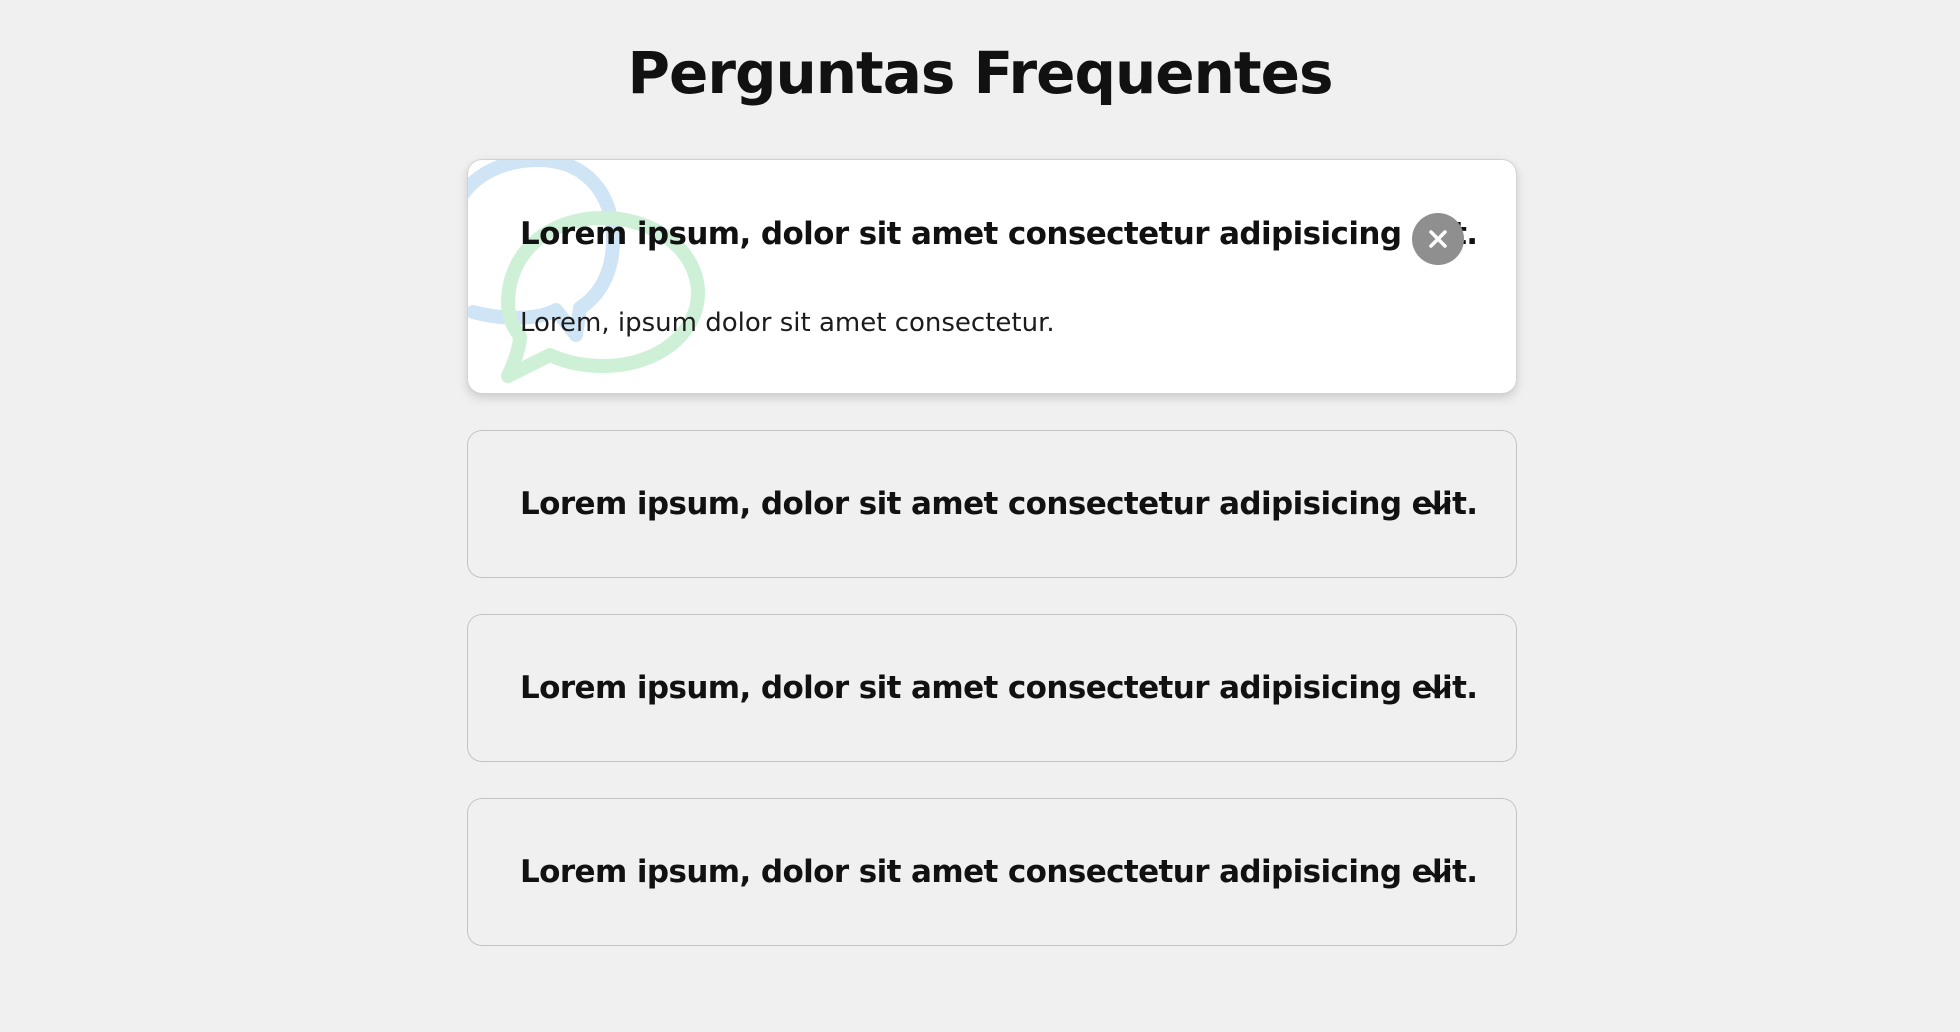 This screenshot has height=1032, width=1960. I want to click on page-title: Perguntas Frequentes, so click(980, 73).